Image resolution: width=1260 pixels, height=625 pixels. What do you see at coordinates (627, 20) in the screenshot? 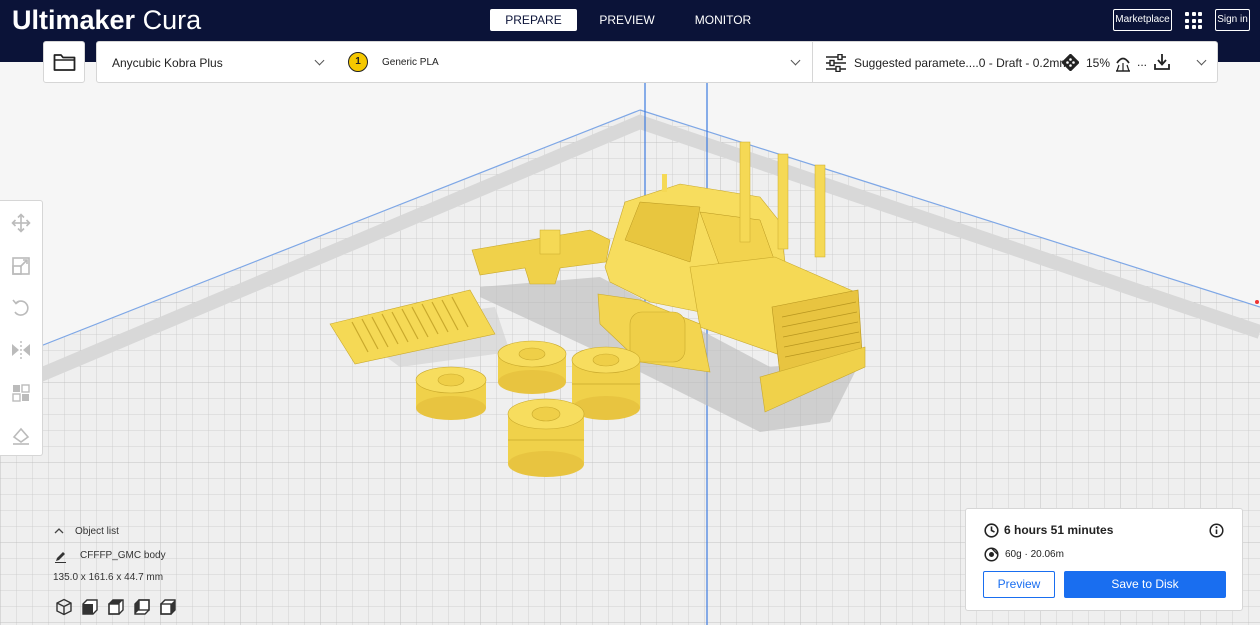
I see `tab-preview: PREVIEW` at bounding box center [627, 20].